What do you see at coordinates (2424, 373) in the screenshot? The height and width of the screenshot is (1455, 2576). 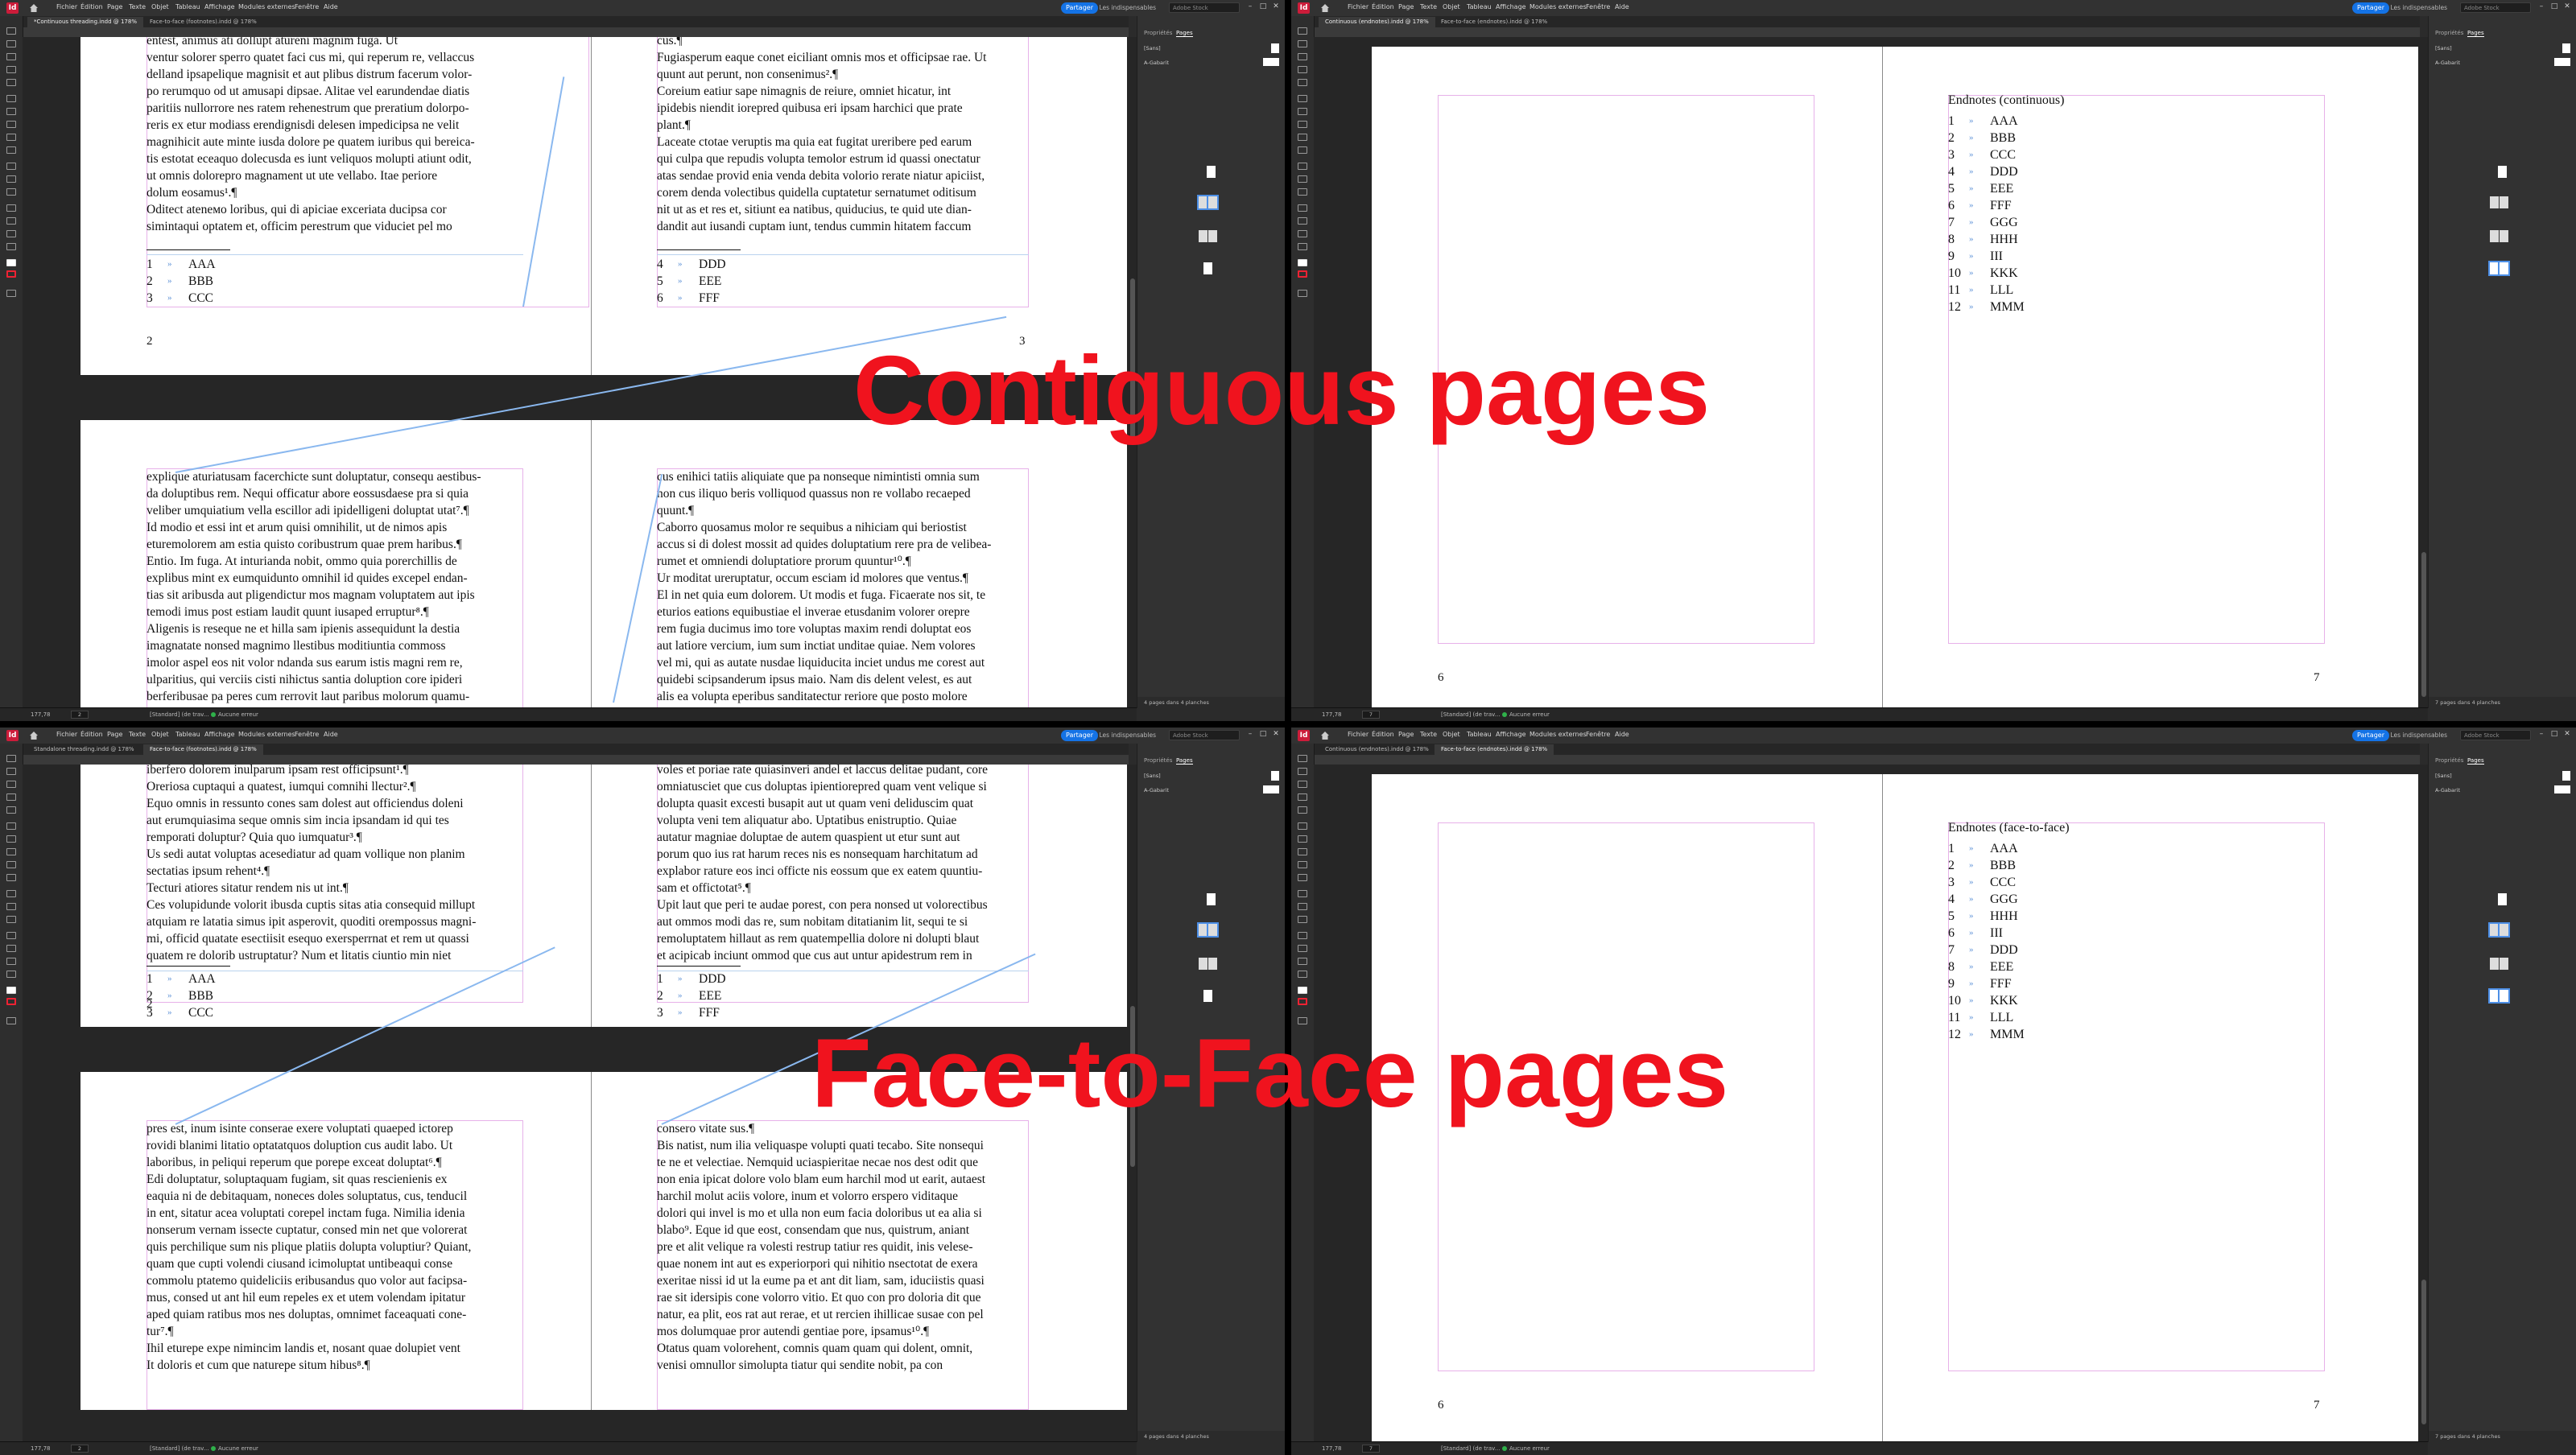 I see `vertical-scrollbar` at bounding box center [2424, 373].